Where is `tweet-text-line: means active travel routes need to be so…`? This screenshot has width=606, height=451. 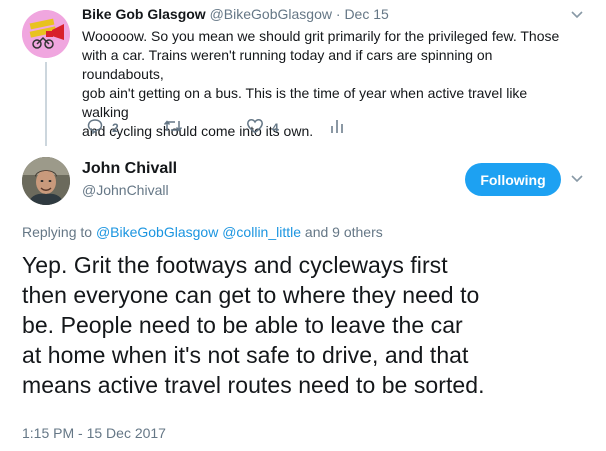
tweet-text-line: means active travel routes need to be so… is located at coordinates (253, 385).